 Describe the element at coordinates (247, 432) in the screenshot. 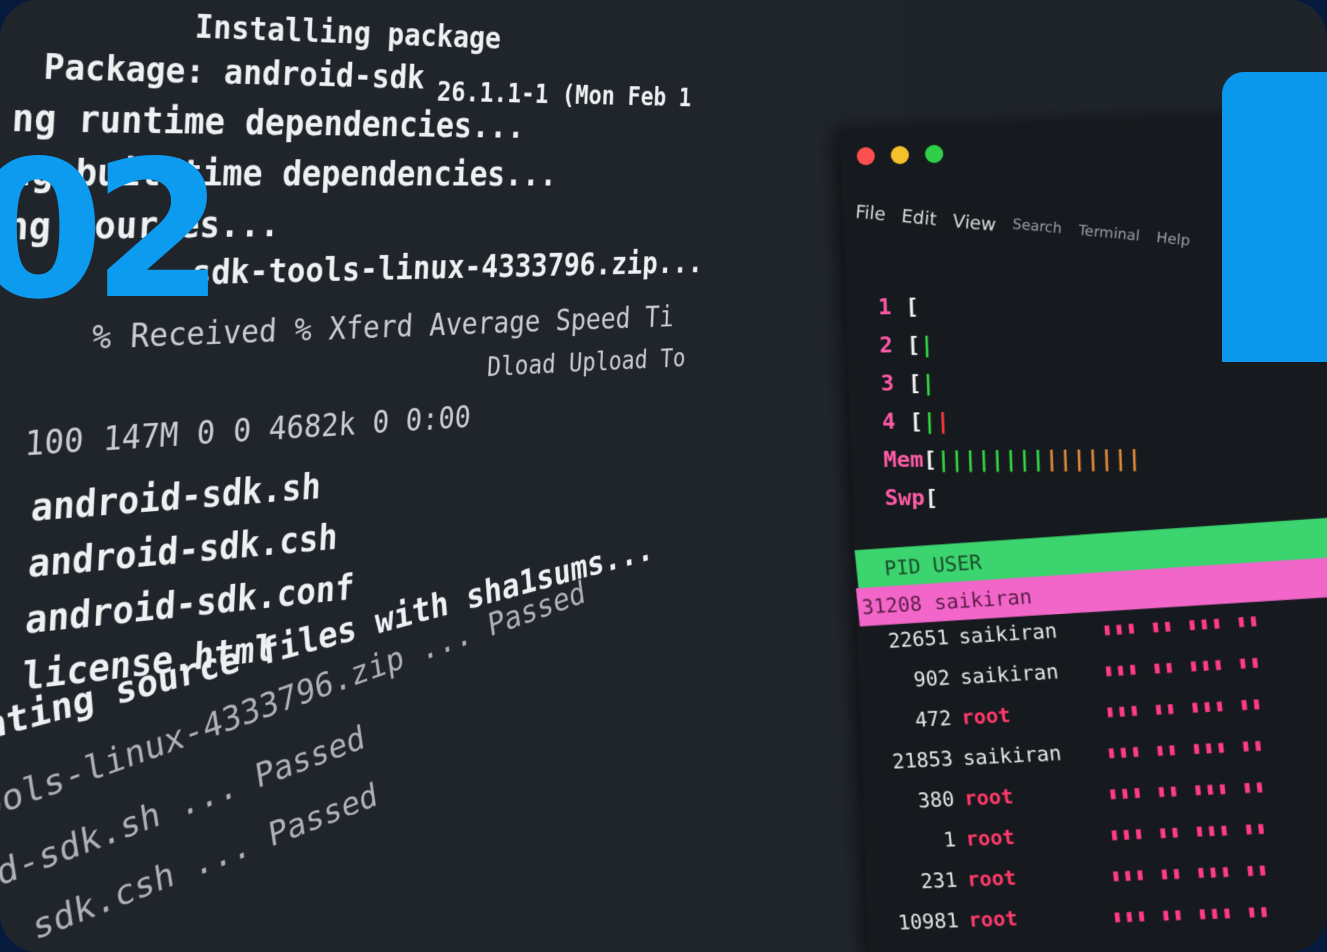

I see `terminal-line: 100 147M 0 0 4682k 0 0:00` at that location.